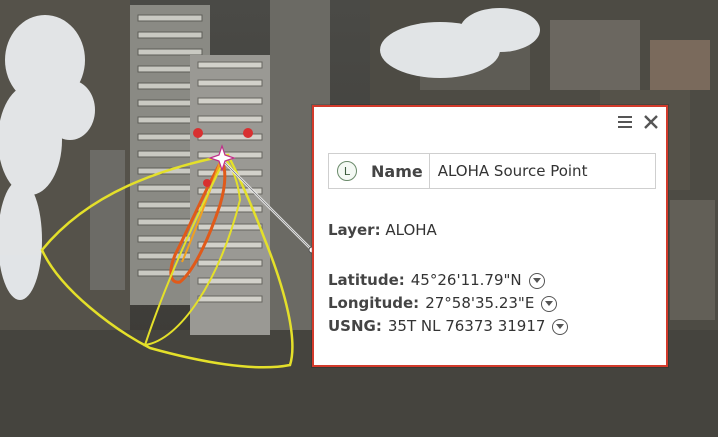 The height and width of the screenshot is (437, 718). I want to click on usng-label: USNG:, so click(355, 326).